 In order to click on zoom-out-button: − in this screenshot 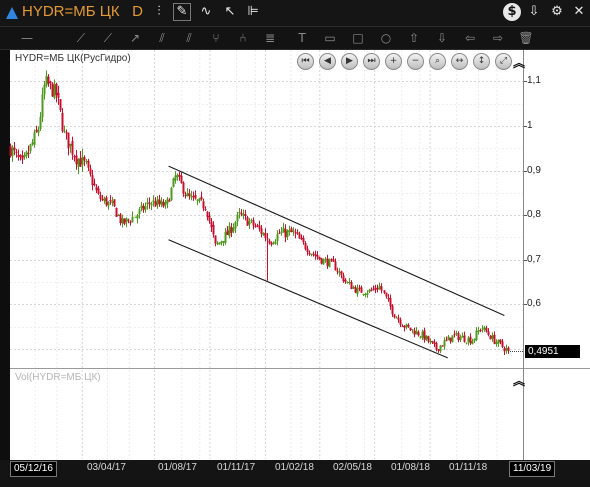, I will do `click(415, 61)`.